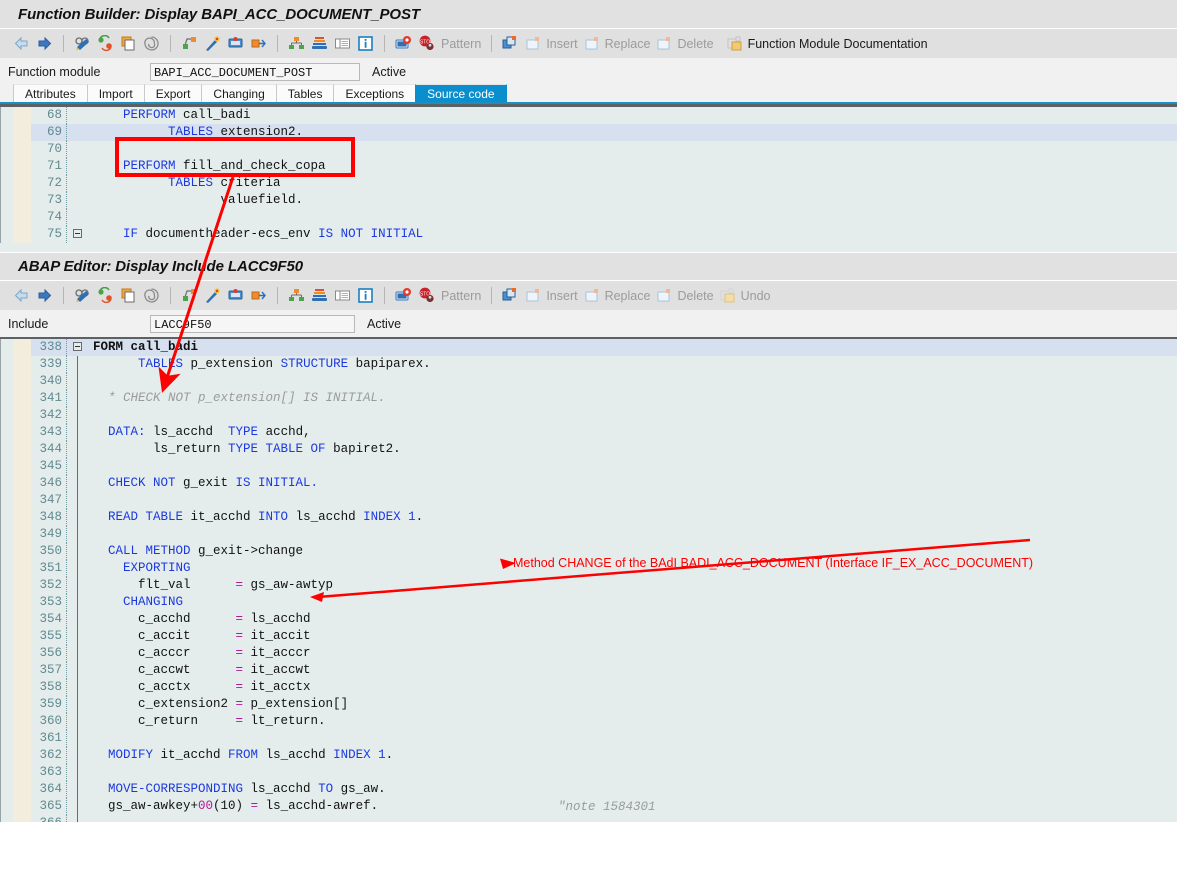 The width and height of the screenshot is (1177, 875). I want to click on code-text: c_accit = it_accit, so click(633, 636).